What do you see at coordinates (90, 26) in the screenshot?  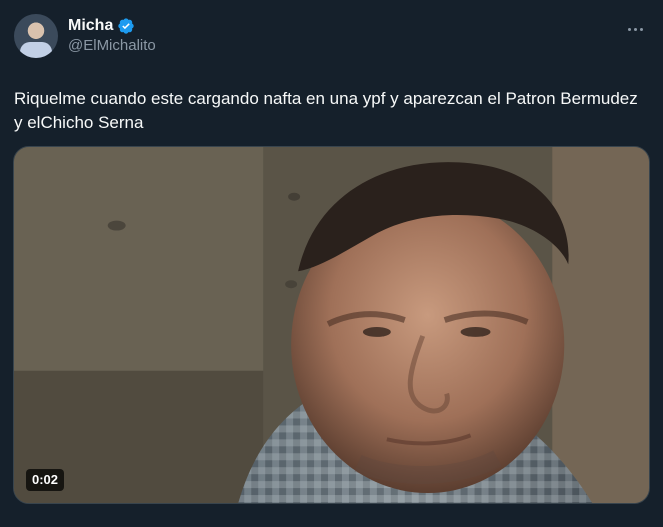 I see `display-name: Micha` at bounding box center [90, 26].